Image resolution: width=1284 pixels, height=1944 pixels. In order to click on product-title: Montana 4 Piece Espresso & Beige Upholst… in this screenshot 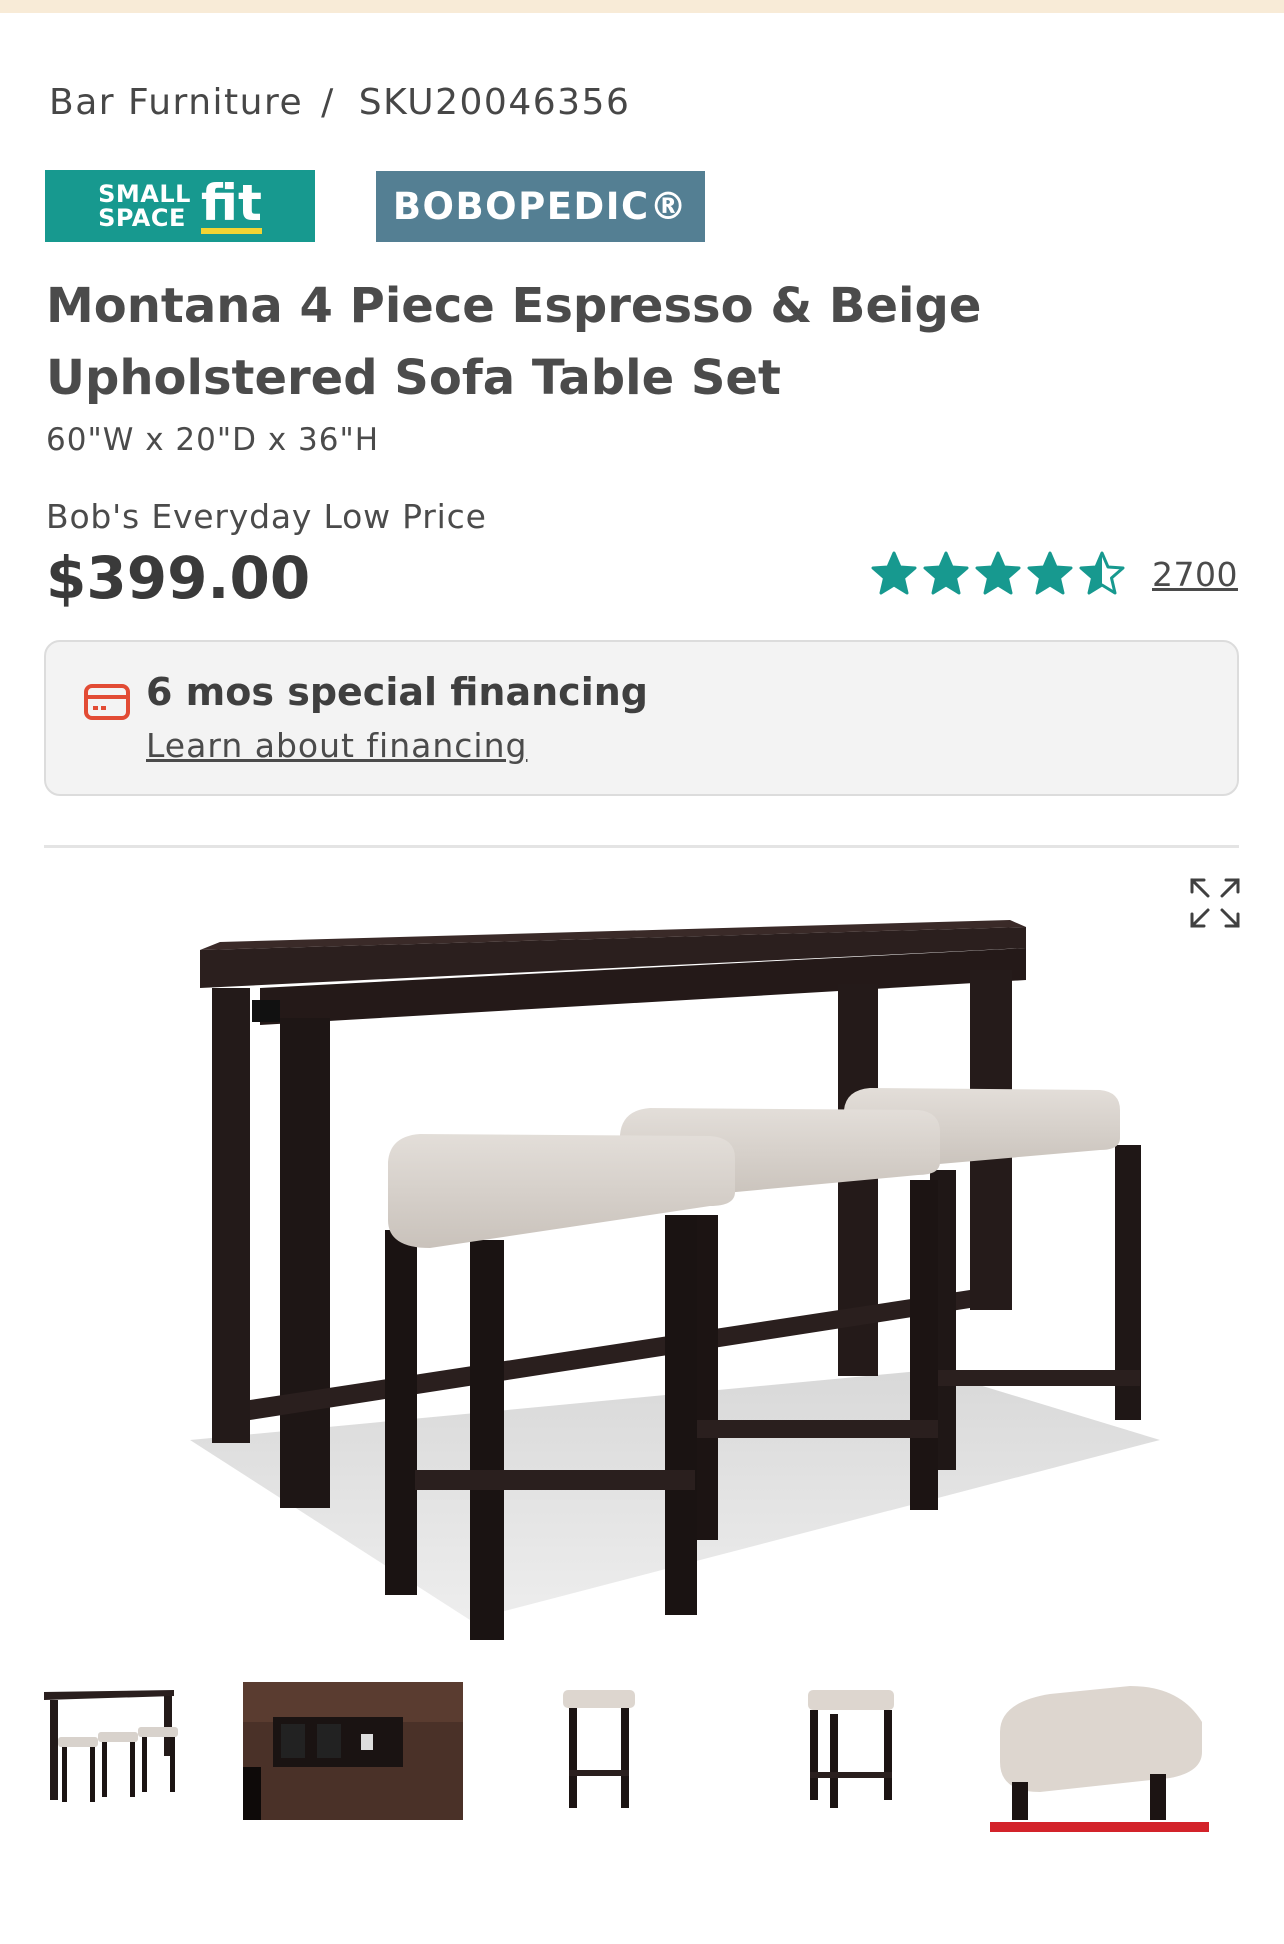, I will do `click(514, 342)`.